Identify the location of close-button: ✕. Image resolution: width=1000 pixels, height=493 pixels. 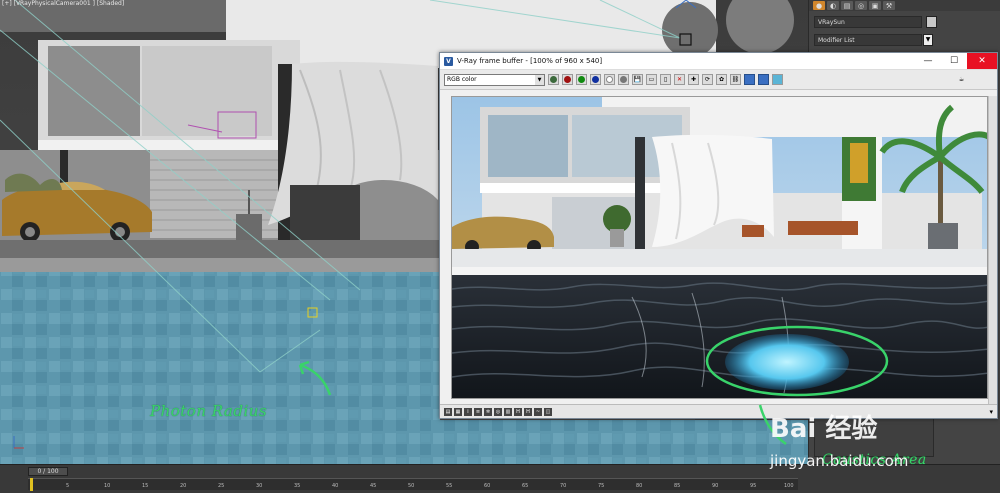
(982, 61).